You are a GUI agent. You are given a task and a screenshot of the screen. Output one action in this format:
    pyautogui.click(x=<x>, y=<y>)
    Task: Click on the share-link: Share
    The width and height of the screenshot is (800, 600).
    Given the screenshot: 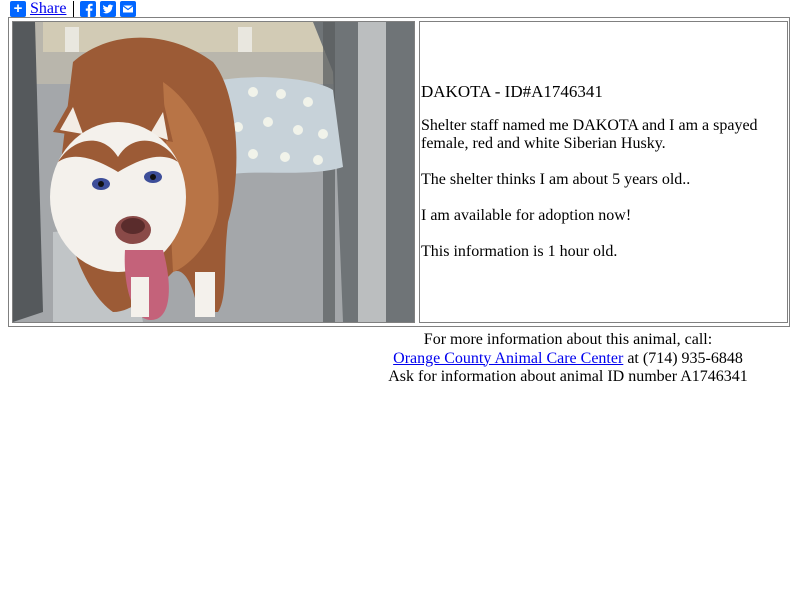 What is the action you would take?
    pyautogui.click(x=48, y=9)
    